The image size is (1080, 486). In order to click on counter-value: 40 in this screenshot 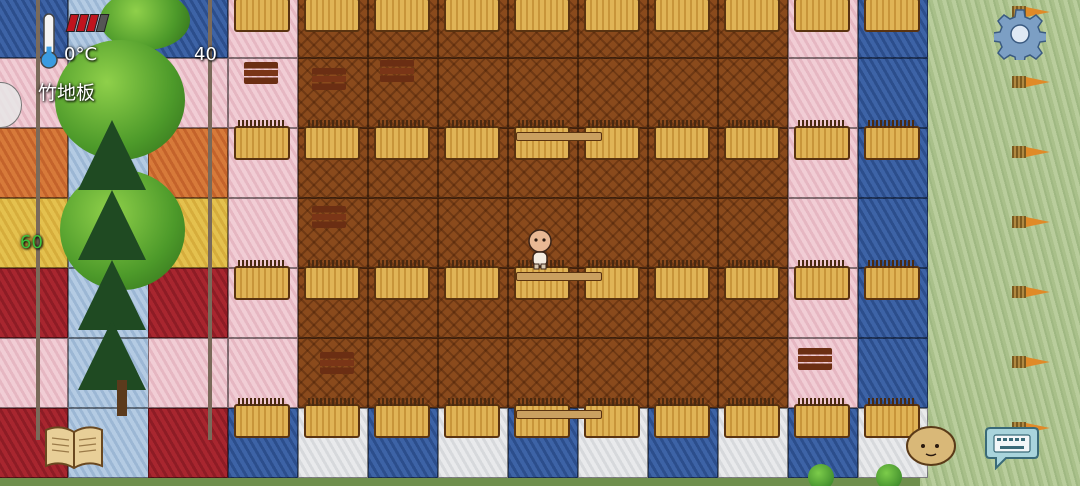, I will do `click(205, 54)`.